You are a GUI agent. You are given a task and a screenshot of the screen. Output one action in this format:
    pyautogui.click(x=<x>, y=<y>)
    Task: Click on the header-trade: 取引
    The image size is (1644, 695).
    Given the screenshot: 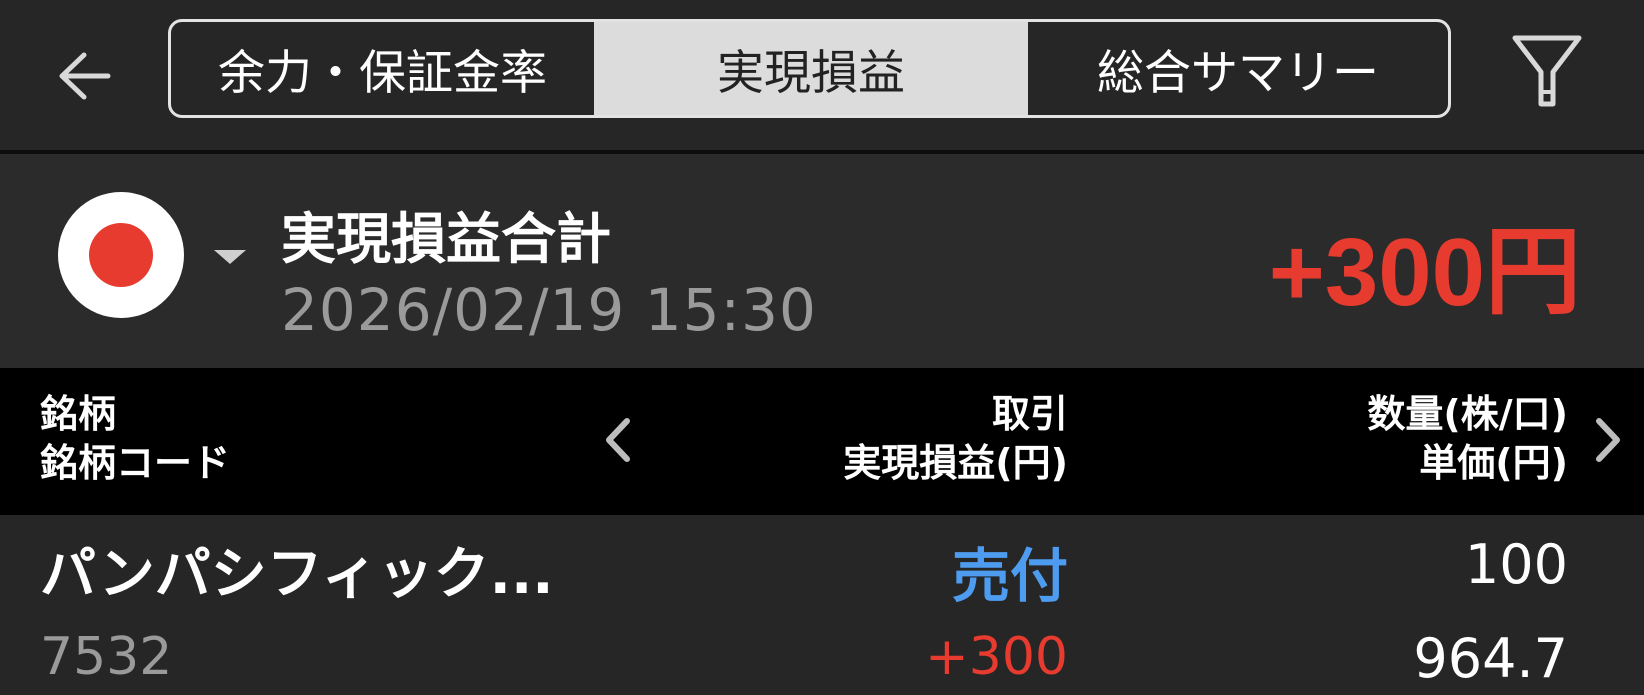 What is the action you would take?
    pyautogui.click(x=1029, y=414)
    